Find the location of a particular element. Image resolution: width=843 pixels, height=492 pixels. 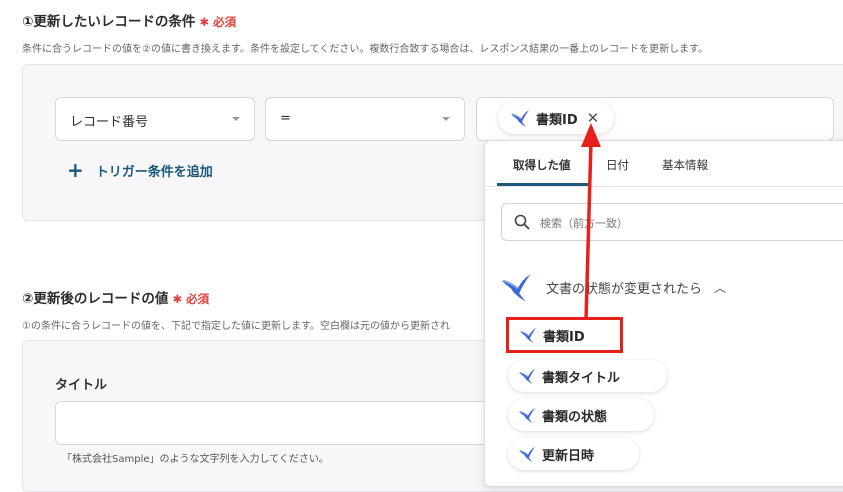

list-item-document-title: 書類タイトル is located at coordinates (587, 376).